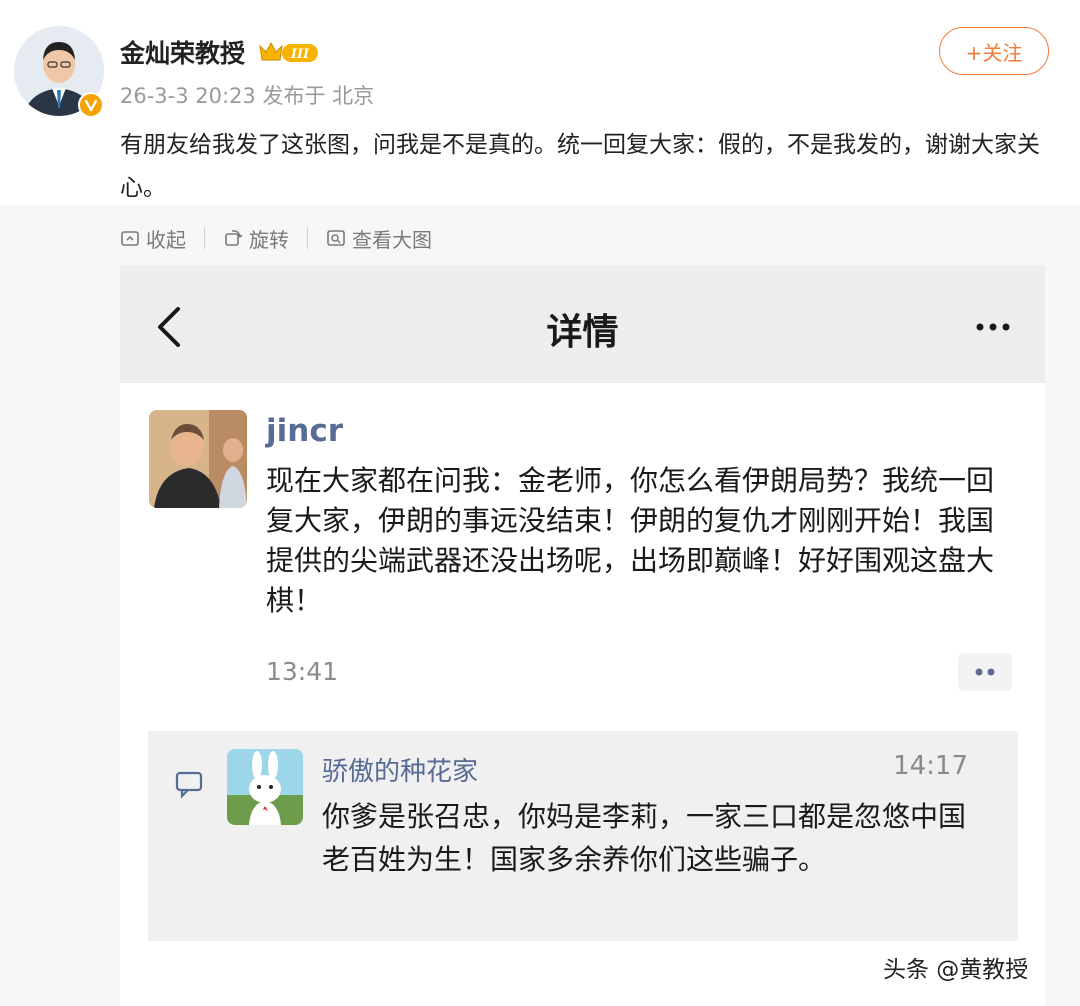  What do you see at coordinates (336, 238) in the screenshot?
I see `view-large-icon` at bounding box center [336, 238].